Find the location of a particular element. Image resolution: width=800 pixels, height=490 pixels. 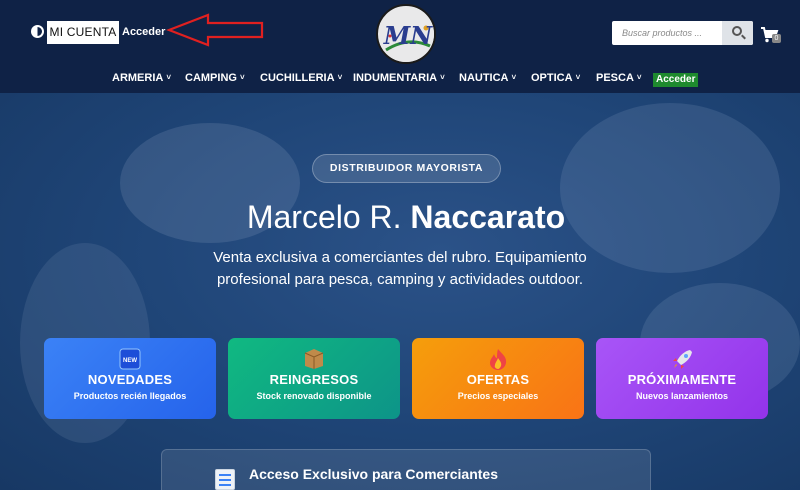

site-logo: MN is located at coordinates (406, 34).